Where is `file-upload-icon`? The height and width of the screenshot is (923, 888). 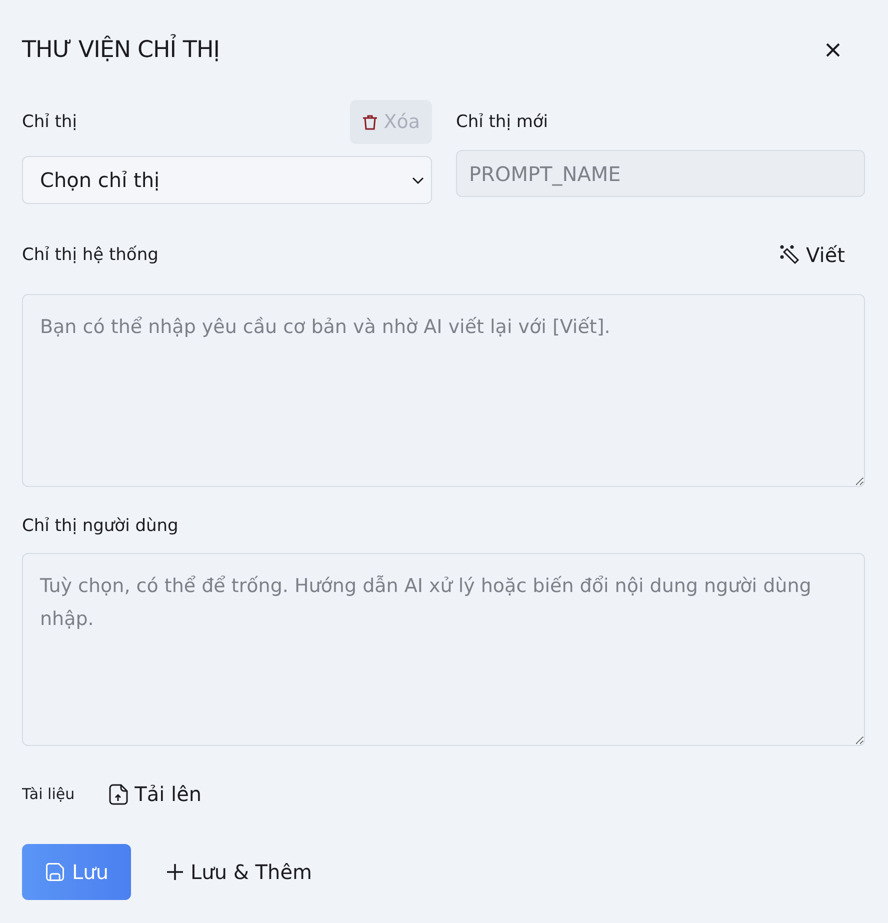
file-upload-icon is located at coordinates (118, 794).